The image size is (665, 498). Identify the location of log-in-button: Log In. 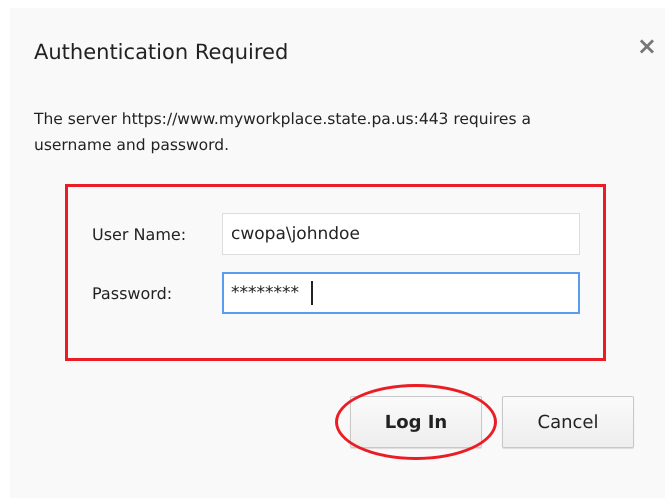
(416, 422).